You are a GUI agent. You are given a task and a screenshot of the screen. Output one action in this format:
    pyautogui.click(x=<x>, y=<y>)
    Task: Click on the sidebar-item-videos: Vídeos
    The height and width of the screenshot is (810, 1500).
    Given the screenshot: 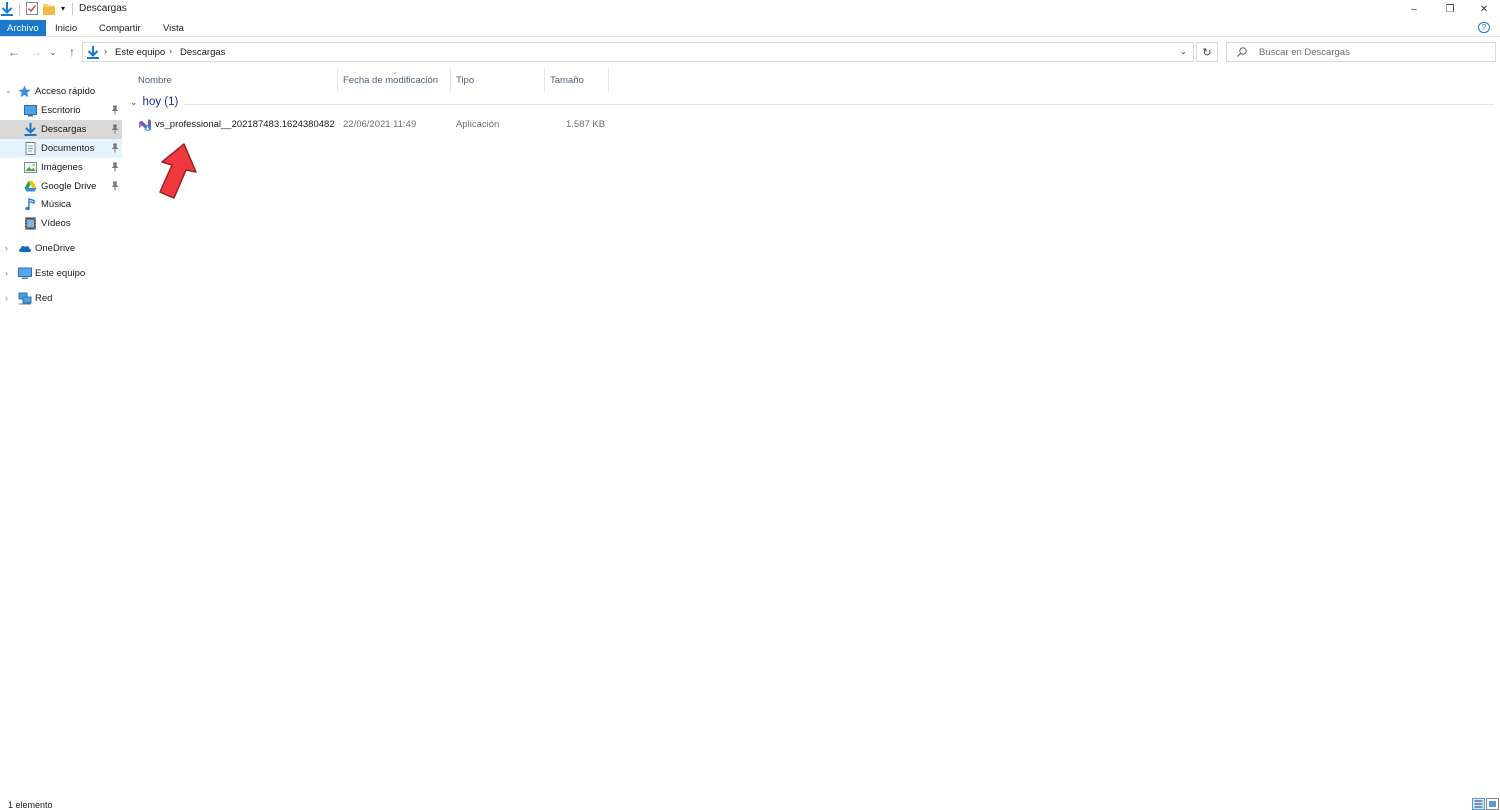 What is the action you would take?
    pyautogui.click(x=61, y=223)
    